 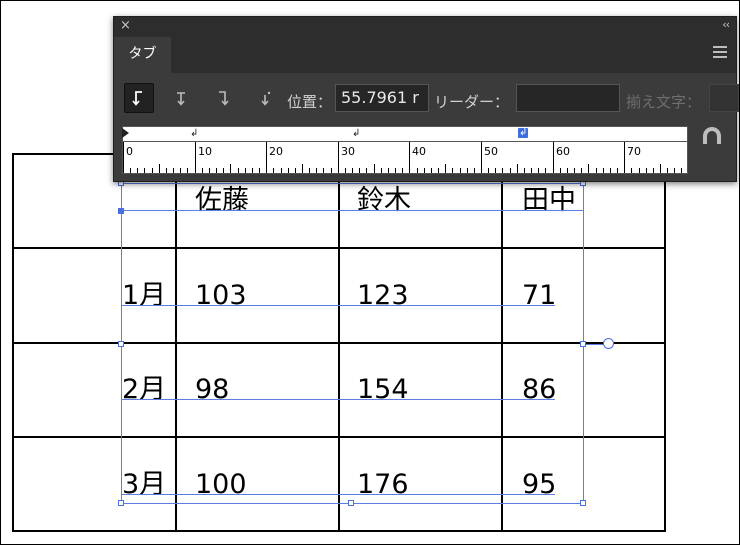 I want to click on align-on-field, so click(x=724, y=98).